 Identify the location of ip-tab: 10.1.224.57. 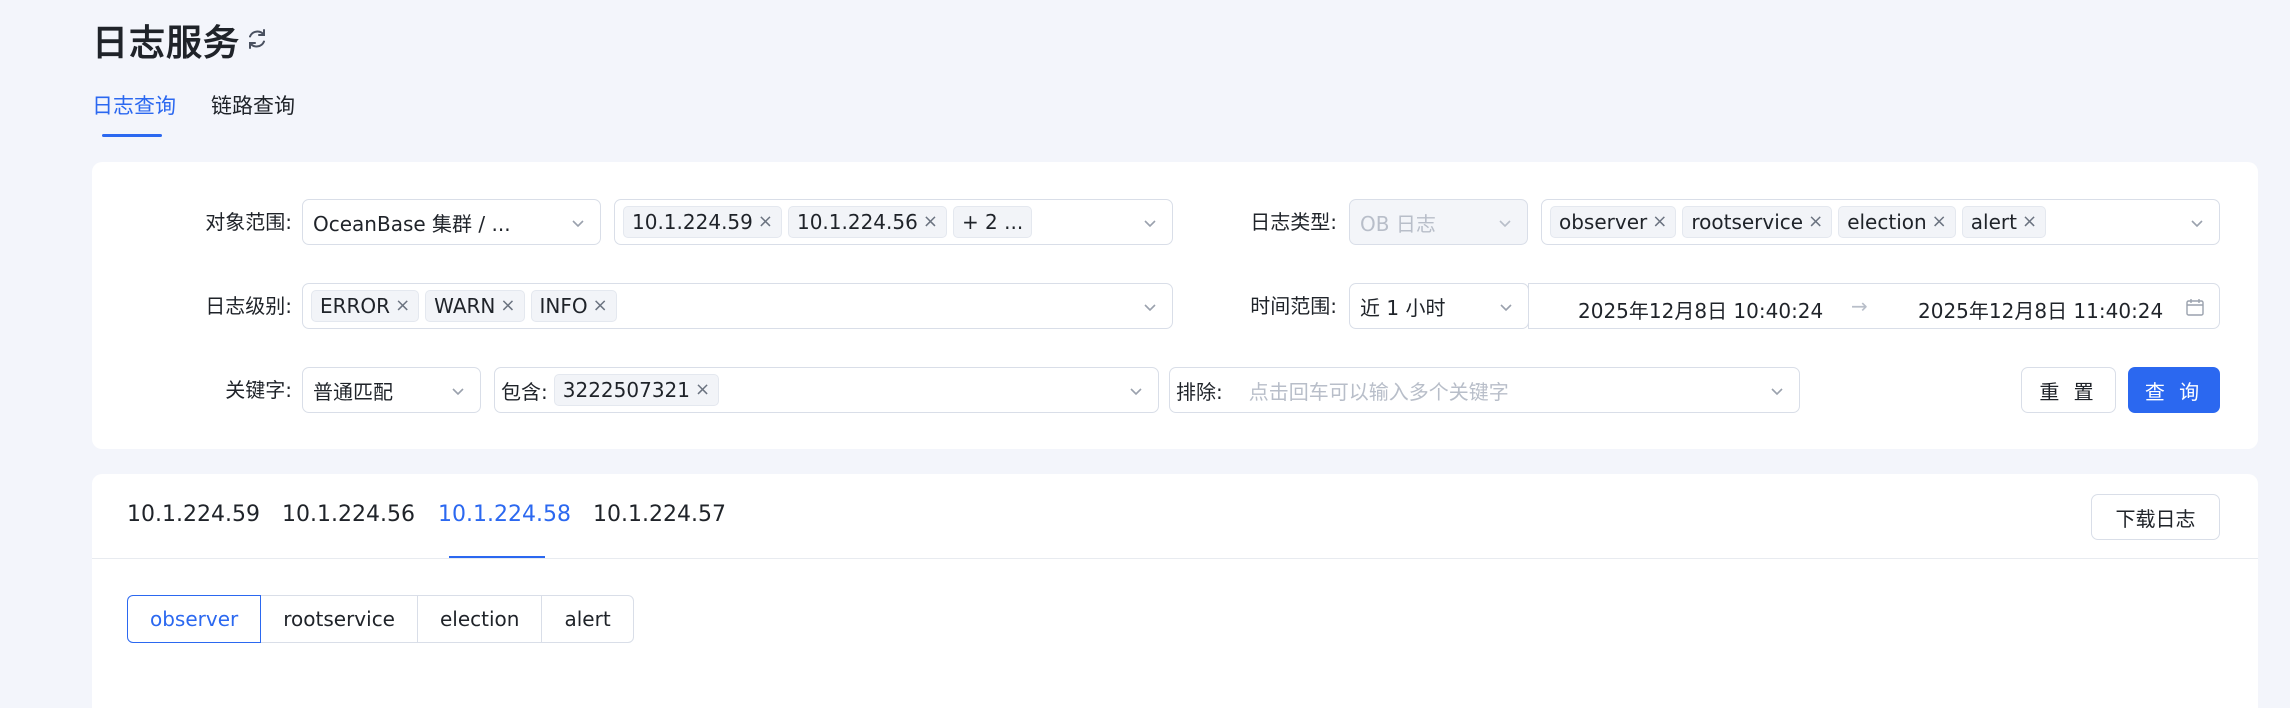
(659, 514).